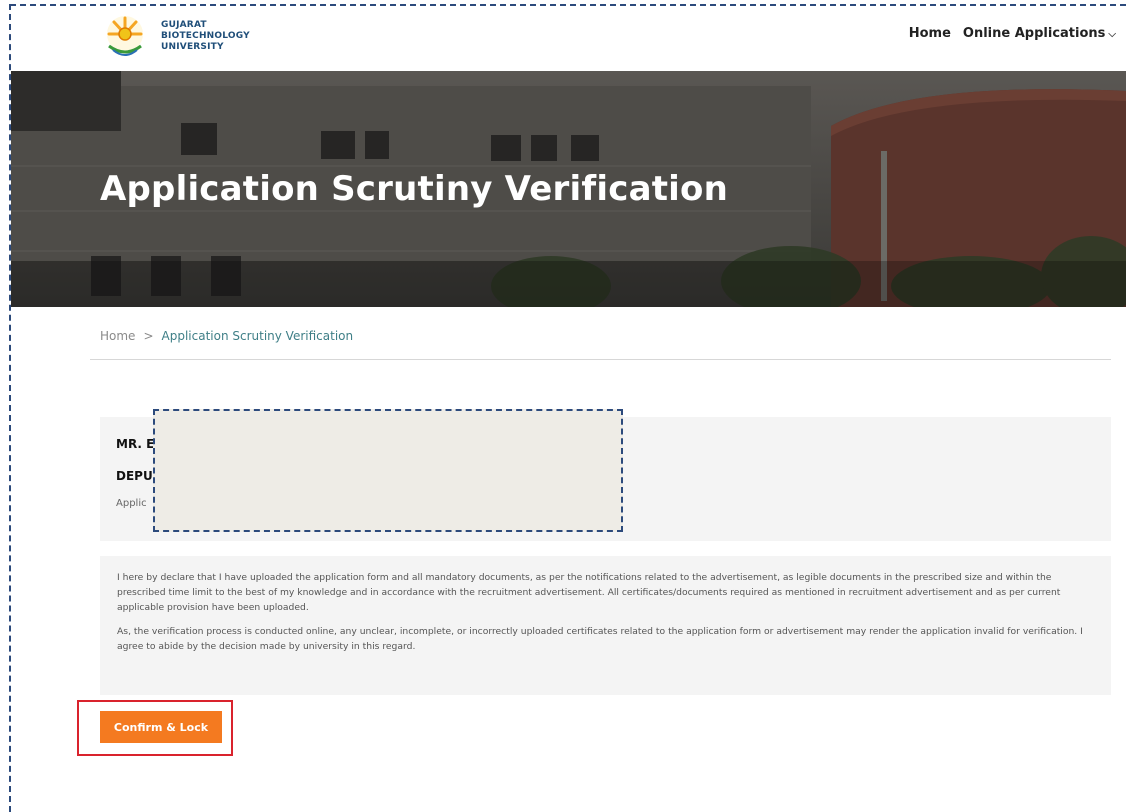  What do you see at coordinates (930, 33) in the screenshot?
I see `nav-home-link: Home` at bounding box center [930, 33].